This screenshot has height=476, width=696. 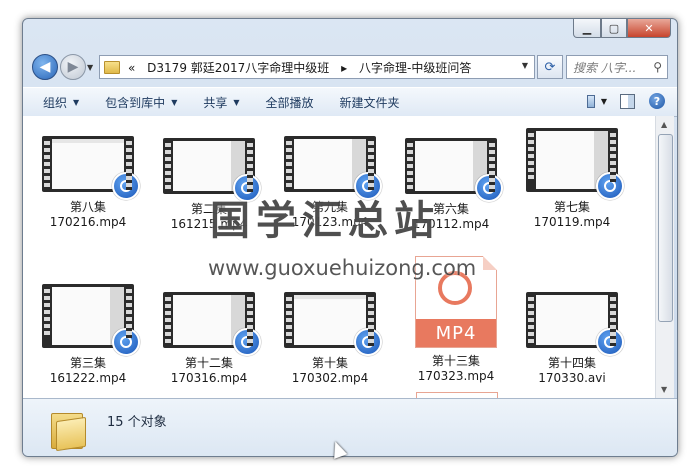 I want to click on include-library-menu: 包含到库中 ▼, so click(x=141, y=102).